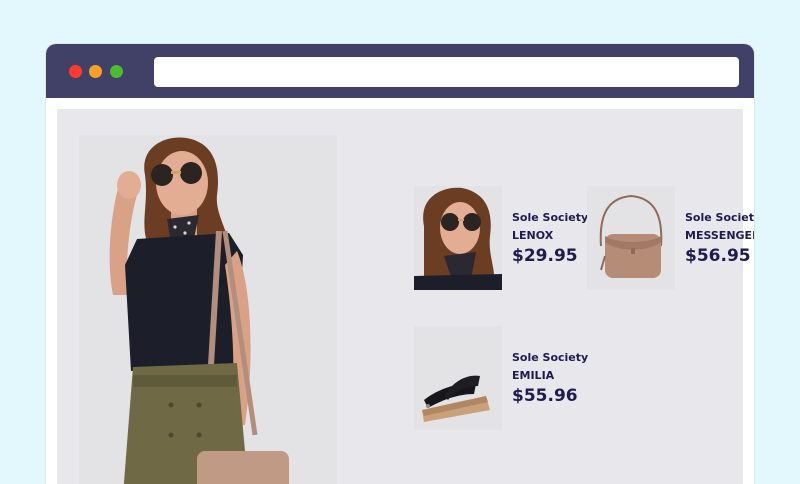 The image size is (800, 484). Describe the element at coordinates (545, 396) in the screenshot. I see `product-price: $55.96` at that location.